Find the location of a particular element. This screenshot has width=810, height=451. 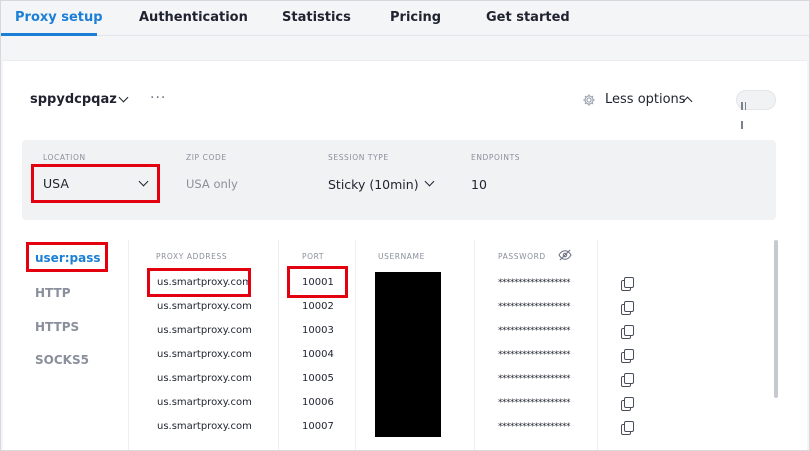

port: 10002 is located at coordinates (318, 306).